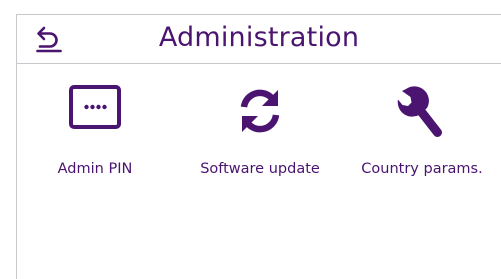  I want to click on wrench-icon, so click(419, 111).